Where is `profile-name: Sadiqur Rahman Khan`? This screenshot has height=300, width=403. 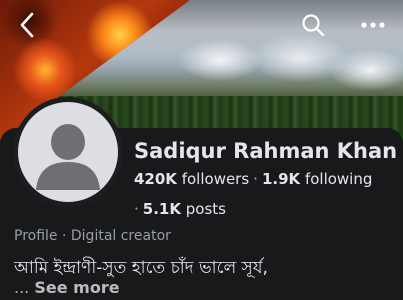 profile-name: Sadiqur Rahman Khan is located at coordinates (266, 151).